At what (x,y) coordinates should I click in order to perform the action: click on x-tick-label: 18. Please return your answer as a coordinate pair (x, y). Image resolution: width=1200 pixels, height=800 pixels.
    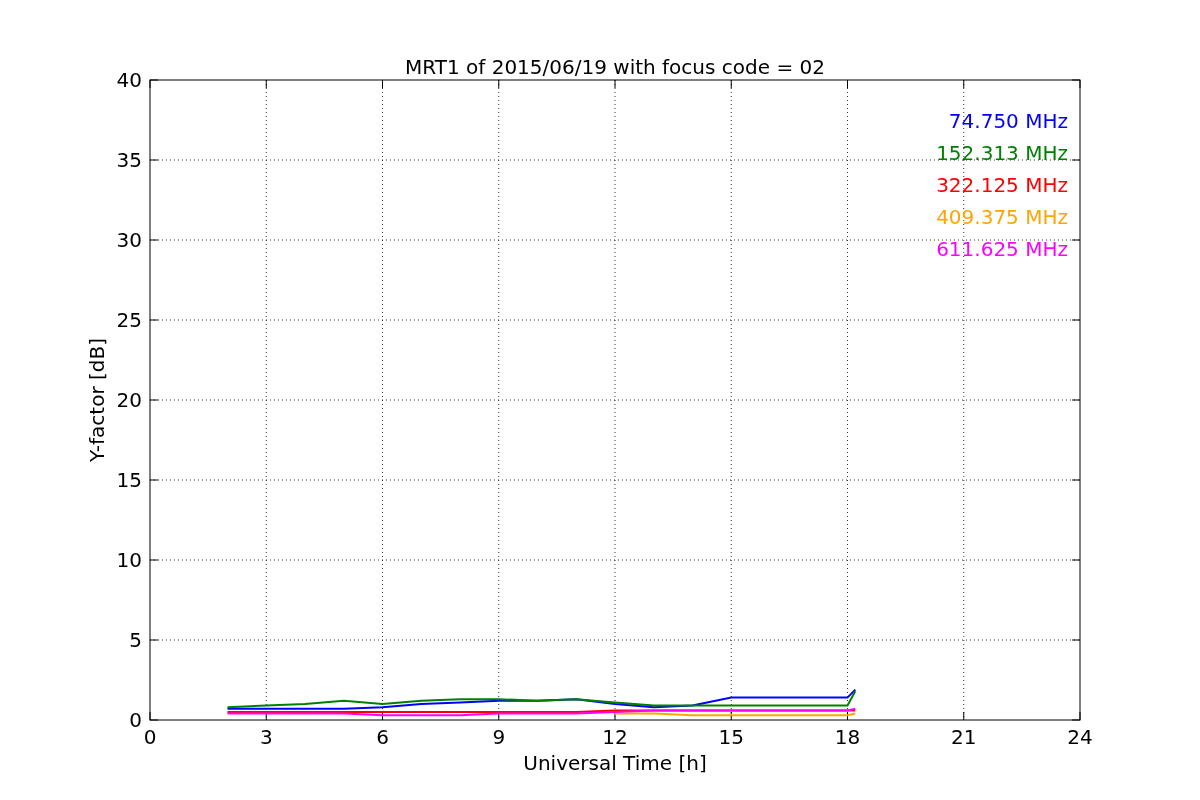
    Looking at the image, I should click on (847, 737).